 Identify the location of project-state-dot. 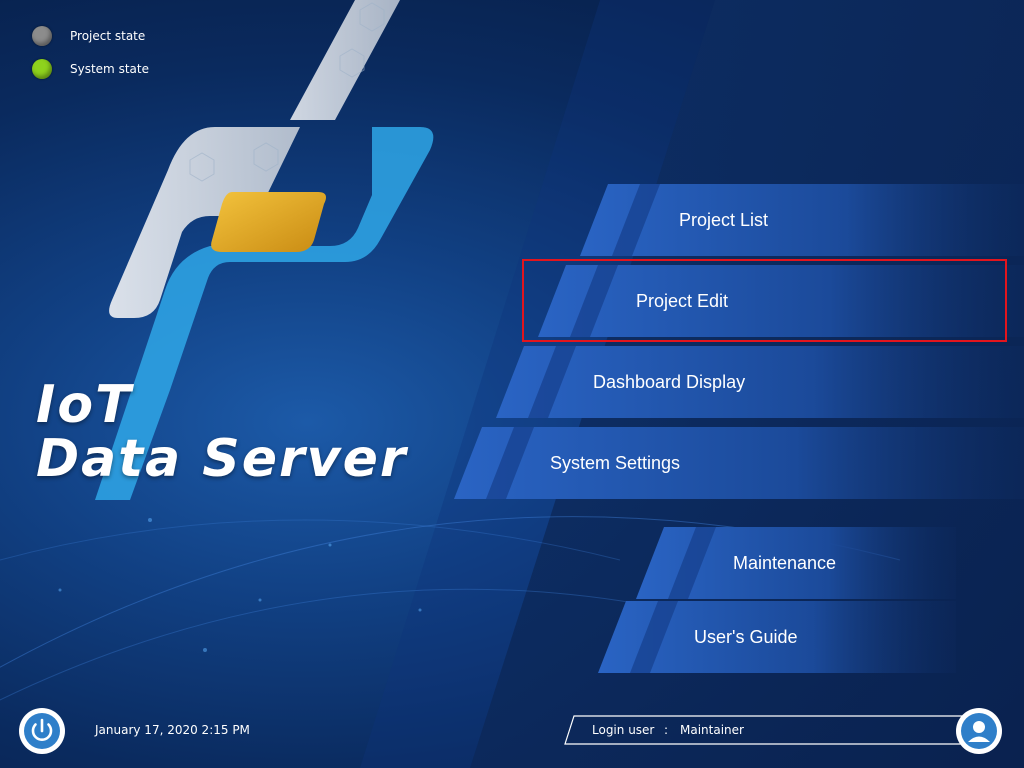
(42, 36).